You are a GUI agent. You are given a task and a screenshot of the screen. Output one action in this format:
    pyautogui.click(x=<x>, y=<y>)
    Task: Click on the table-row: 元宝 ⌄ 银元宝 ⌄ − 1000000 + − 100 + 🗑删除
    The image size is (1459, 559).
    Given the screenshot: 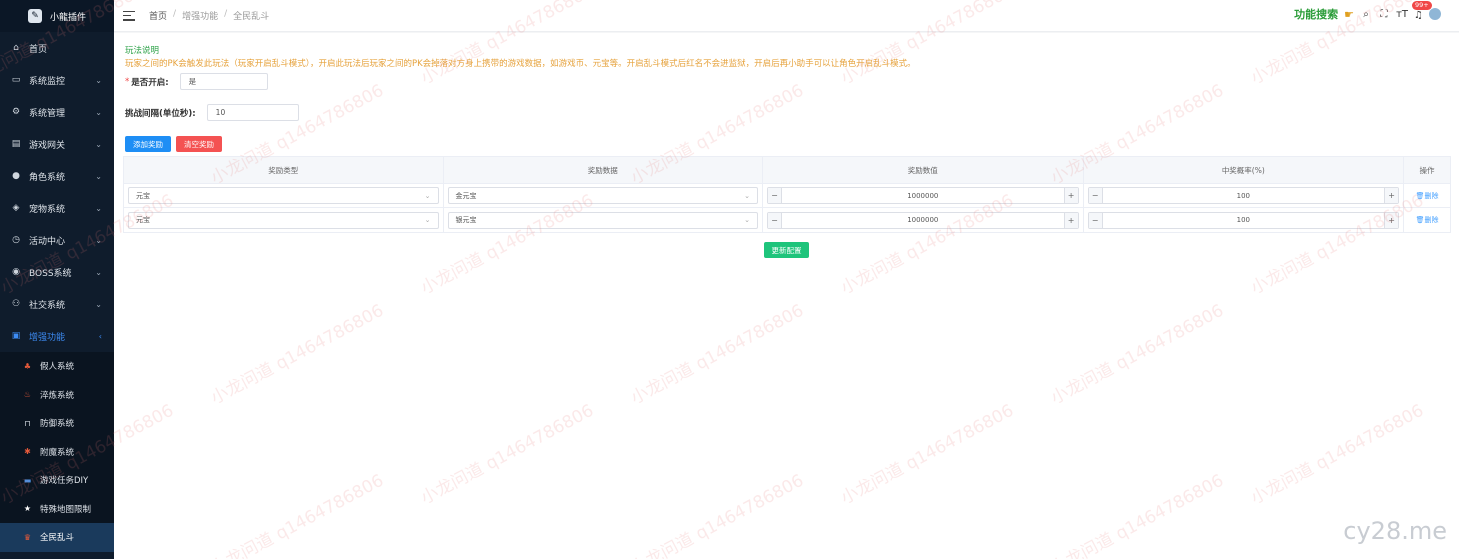 What is the action you would take?
    pyautogui.click(x=787, y=220)
    